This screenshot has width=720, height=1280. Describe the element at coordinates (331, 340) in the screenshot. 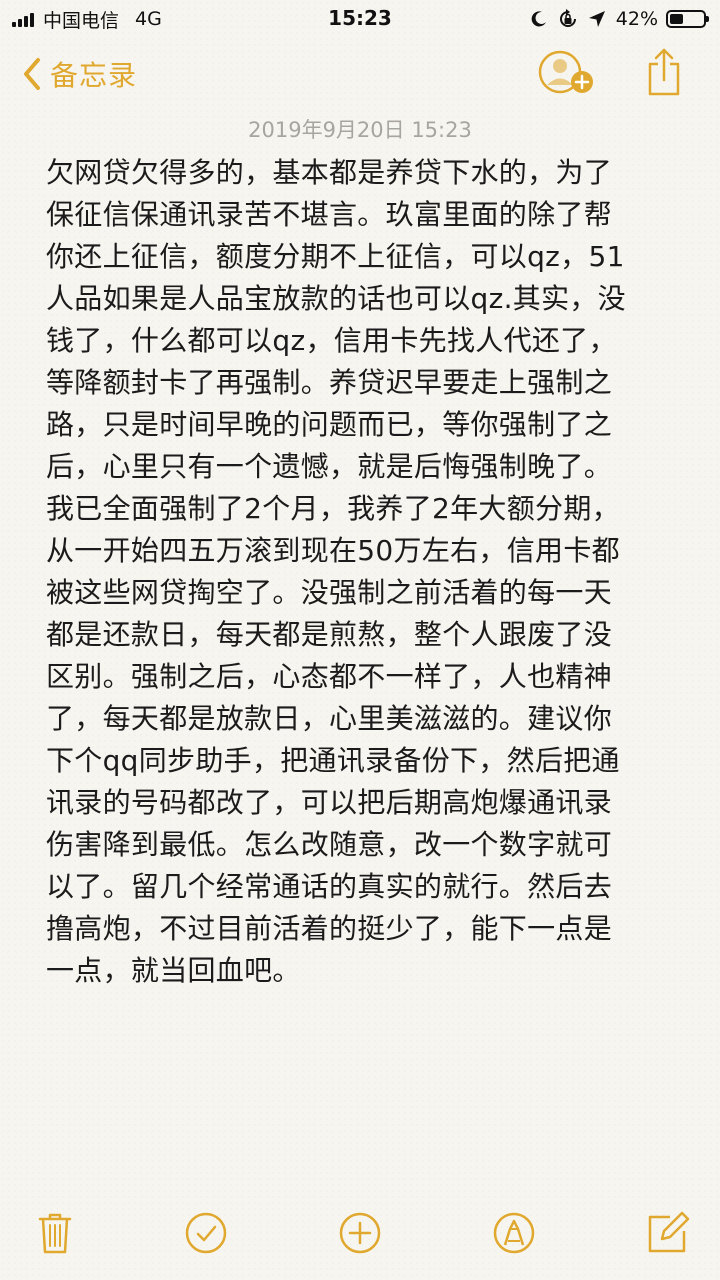

I see `note-line: 钱了，什么都可以qz，信用卡先找人代还了，` at that location.